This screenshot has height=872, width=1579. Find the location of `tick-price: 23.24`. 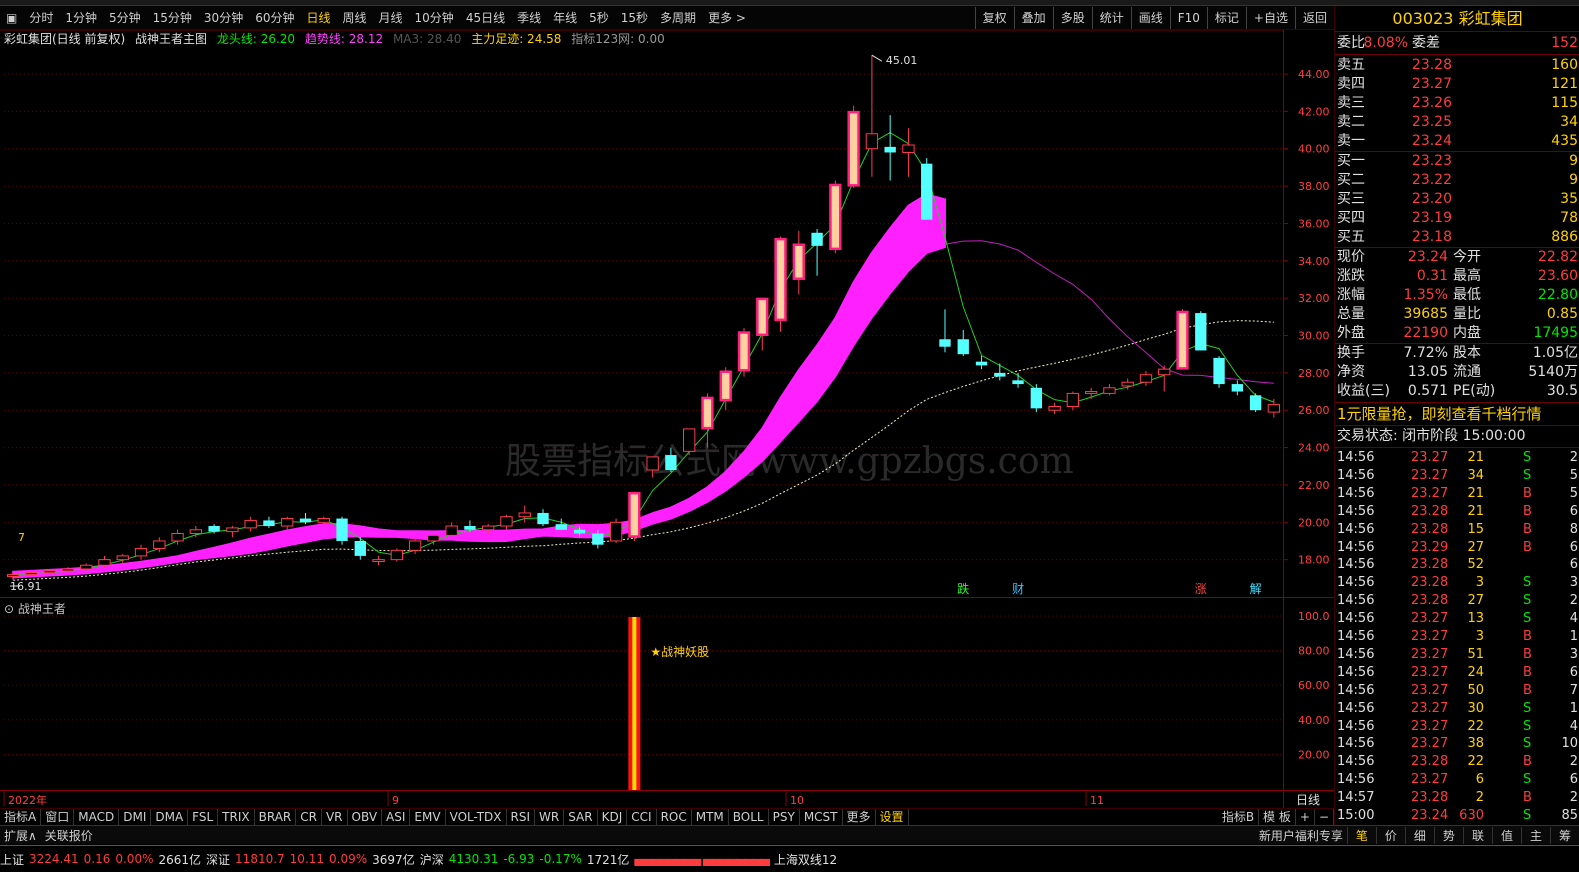

tick-price: 23.24 is located at coordinates (1430, 815).